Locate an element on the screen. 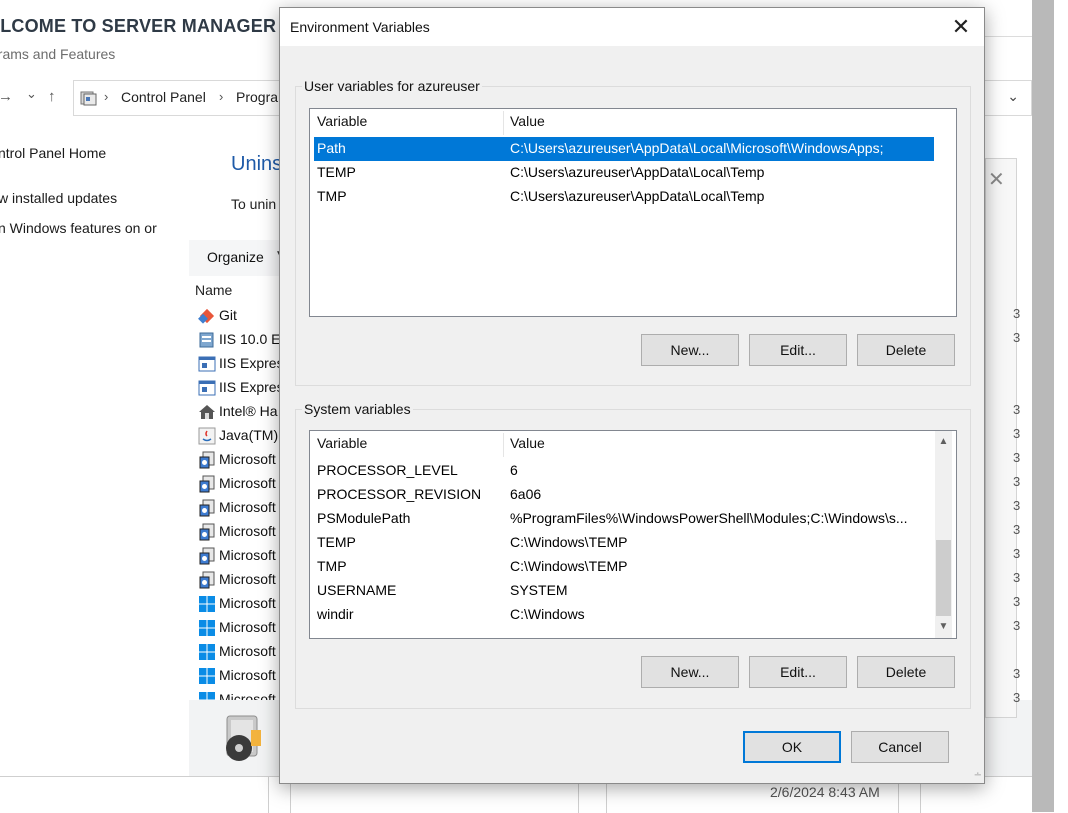  breadcrumb-control-panel: Control Panel is located at coordinates (163, 97).